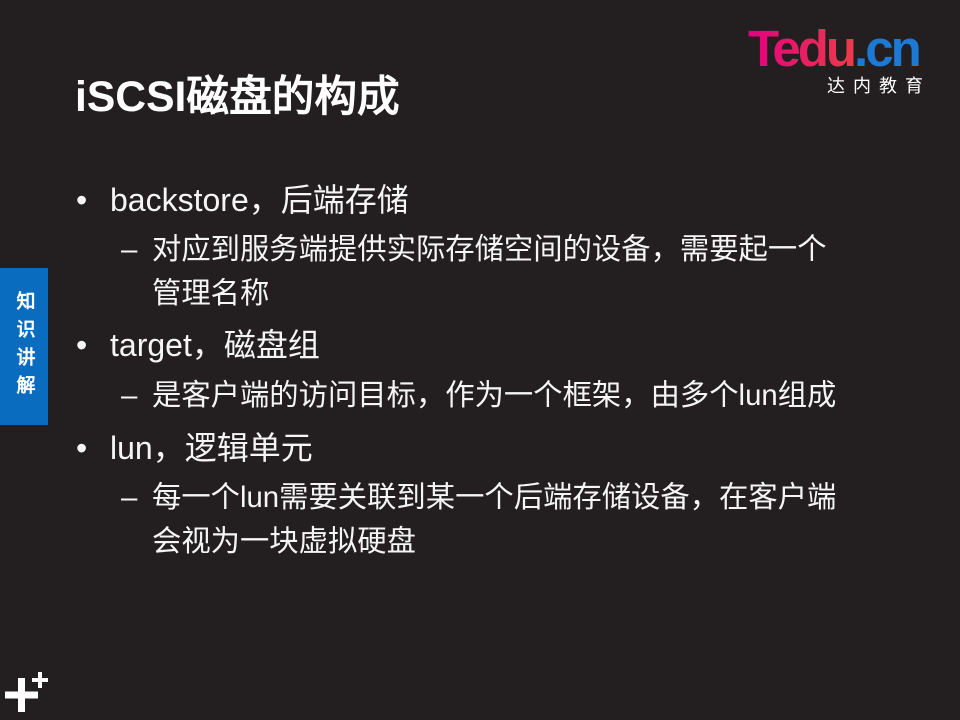  Describe the element at coordinates (879, 86) in the screenshot. I see `logo-tagline: 达内教育` at that location.